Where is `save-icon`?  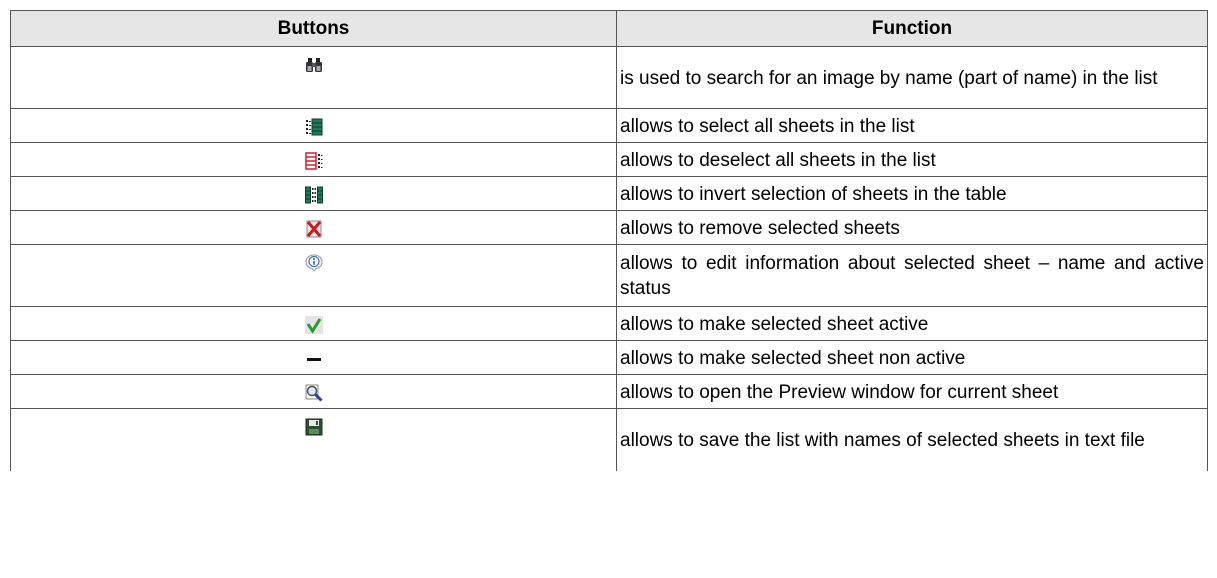
save-icon is located at coordinates (314, 427).